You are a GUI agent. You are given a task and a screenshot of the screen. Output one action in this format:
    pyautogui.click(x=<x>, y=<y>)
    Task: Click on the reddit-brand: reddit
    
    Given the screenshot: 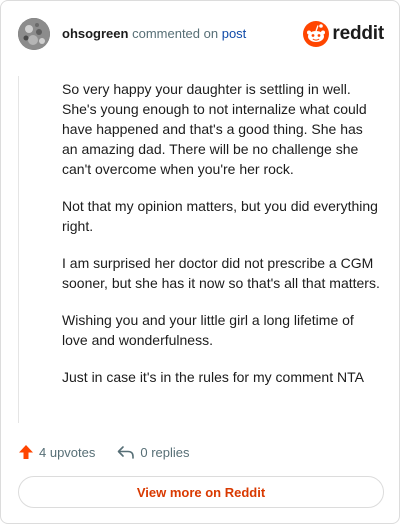 What is the action you would take?
    pyautogui.click(x=343, y=34)
    